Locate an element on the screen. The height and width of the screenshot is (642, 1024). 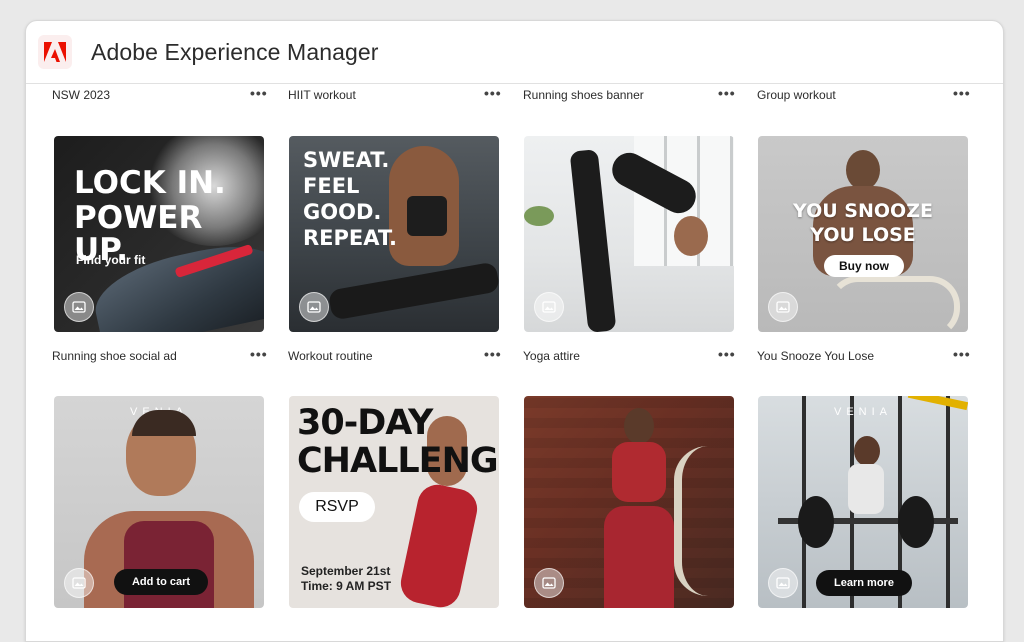
ad-headline-line1: LOCK IN. is located at coordinates (150, 183).